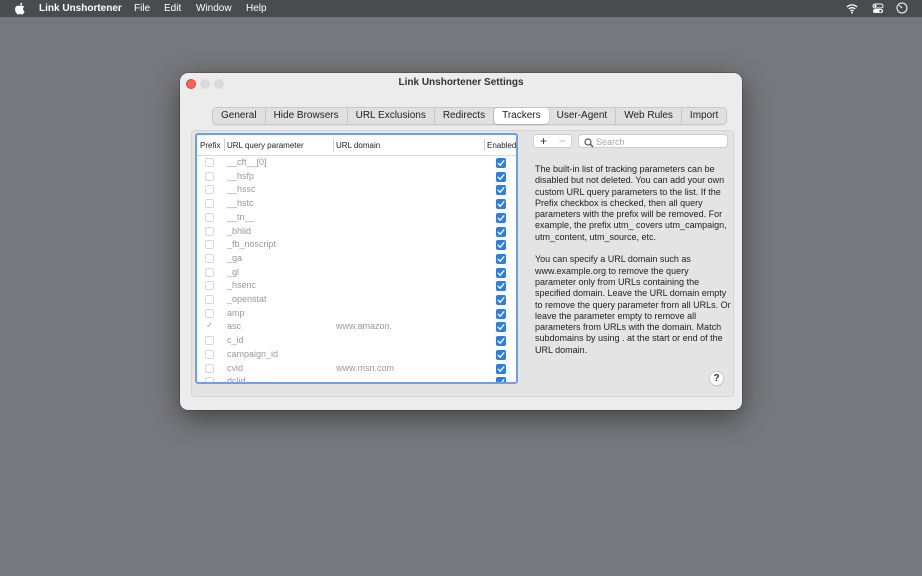 This screenshot has height=576, width=922. Describe the element at coordinates (356, 355) in the screenshot. I see `table-row: campaign_id` at that location.